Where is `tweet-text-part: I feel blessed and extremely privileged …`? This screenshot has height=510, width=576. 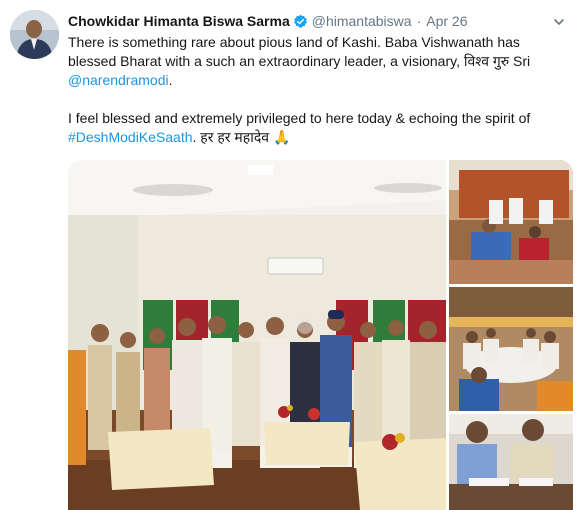
tweet-text-part: I feel blessed and extremely privileged … is located at coordinates (299, 118).